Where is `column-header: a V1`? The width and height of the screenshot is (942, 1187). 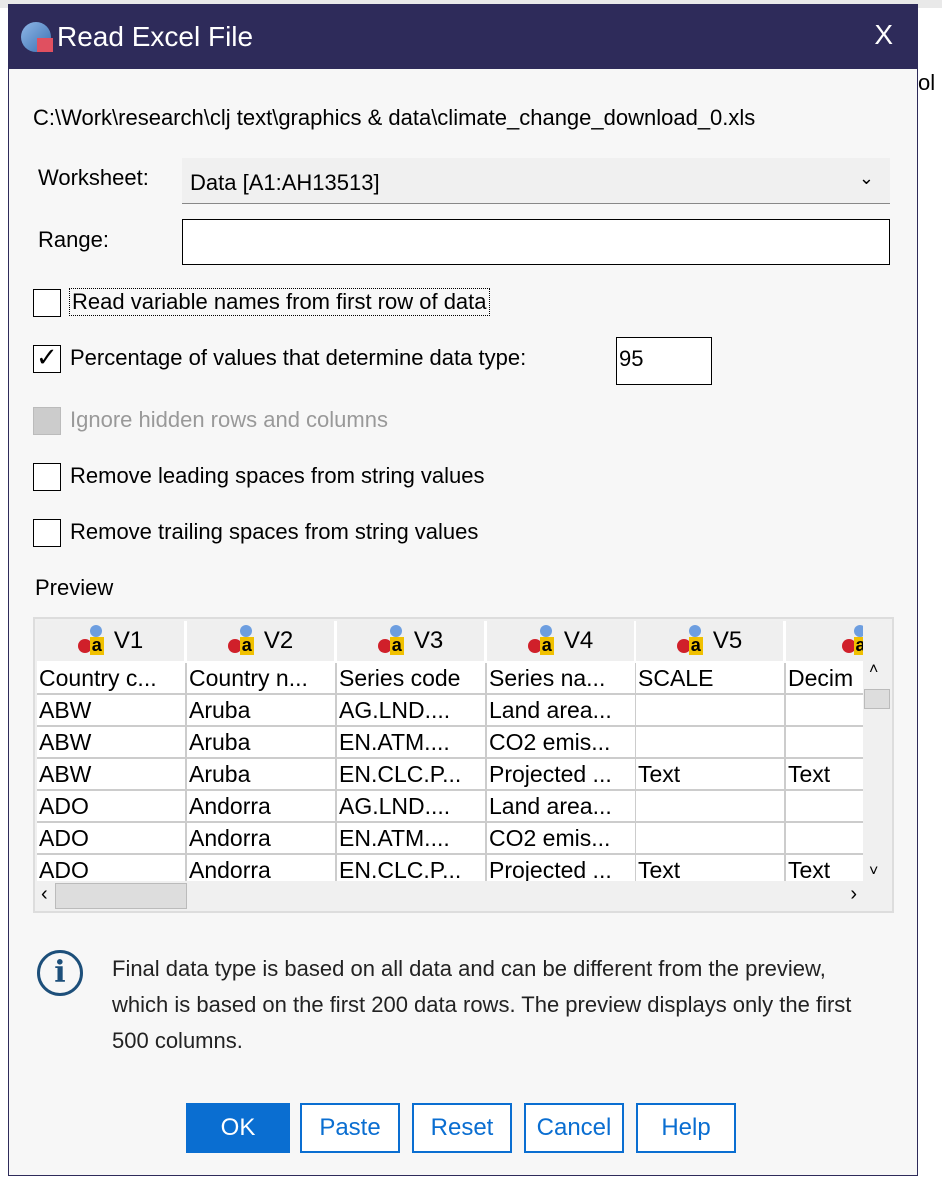 column-header: a V1 is located at coordinates (110, 641).